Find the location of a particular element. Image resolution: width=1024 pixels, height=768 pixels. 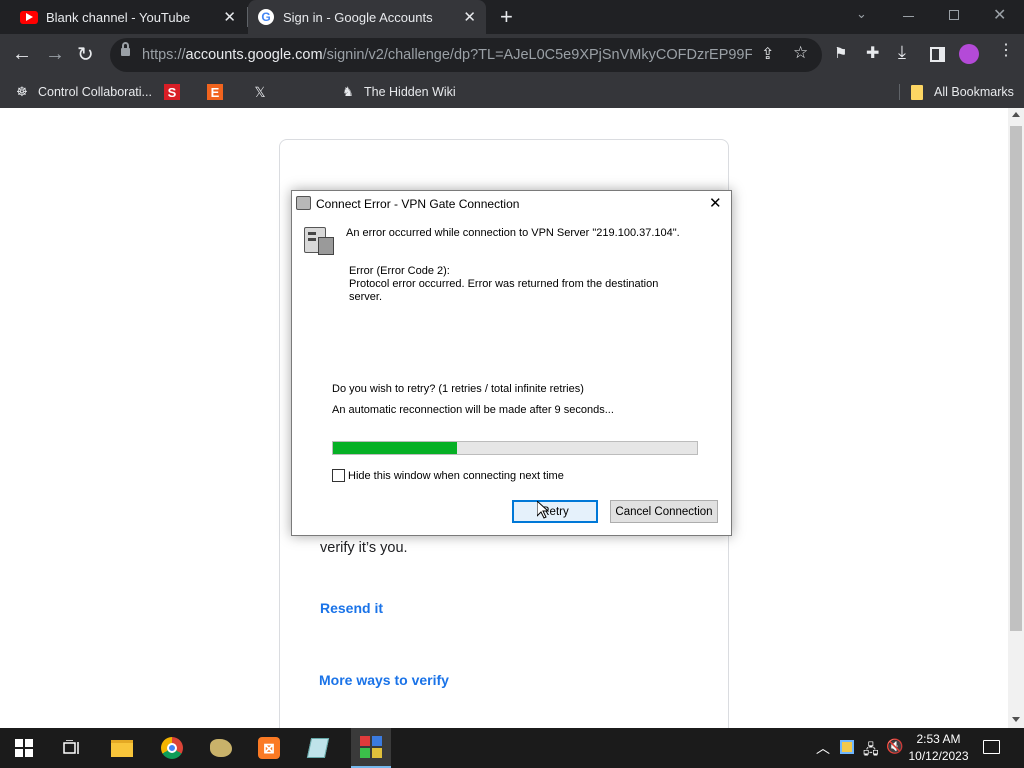

taskbar-time: 2:53 AM is located at coordinates (938, 739).